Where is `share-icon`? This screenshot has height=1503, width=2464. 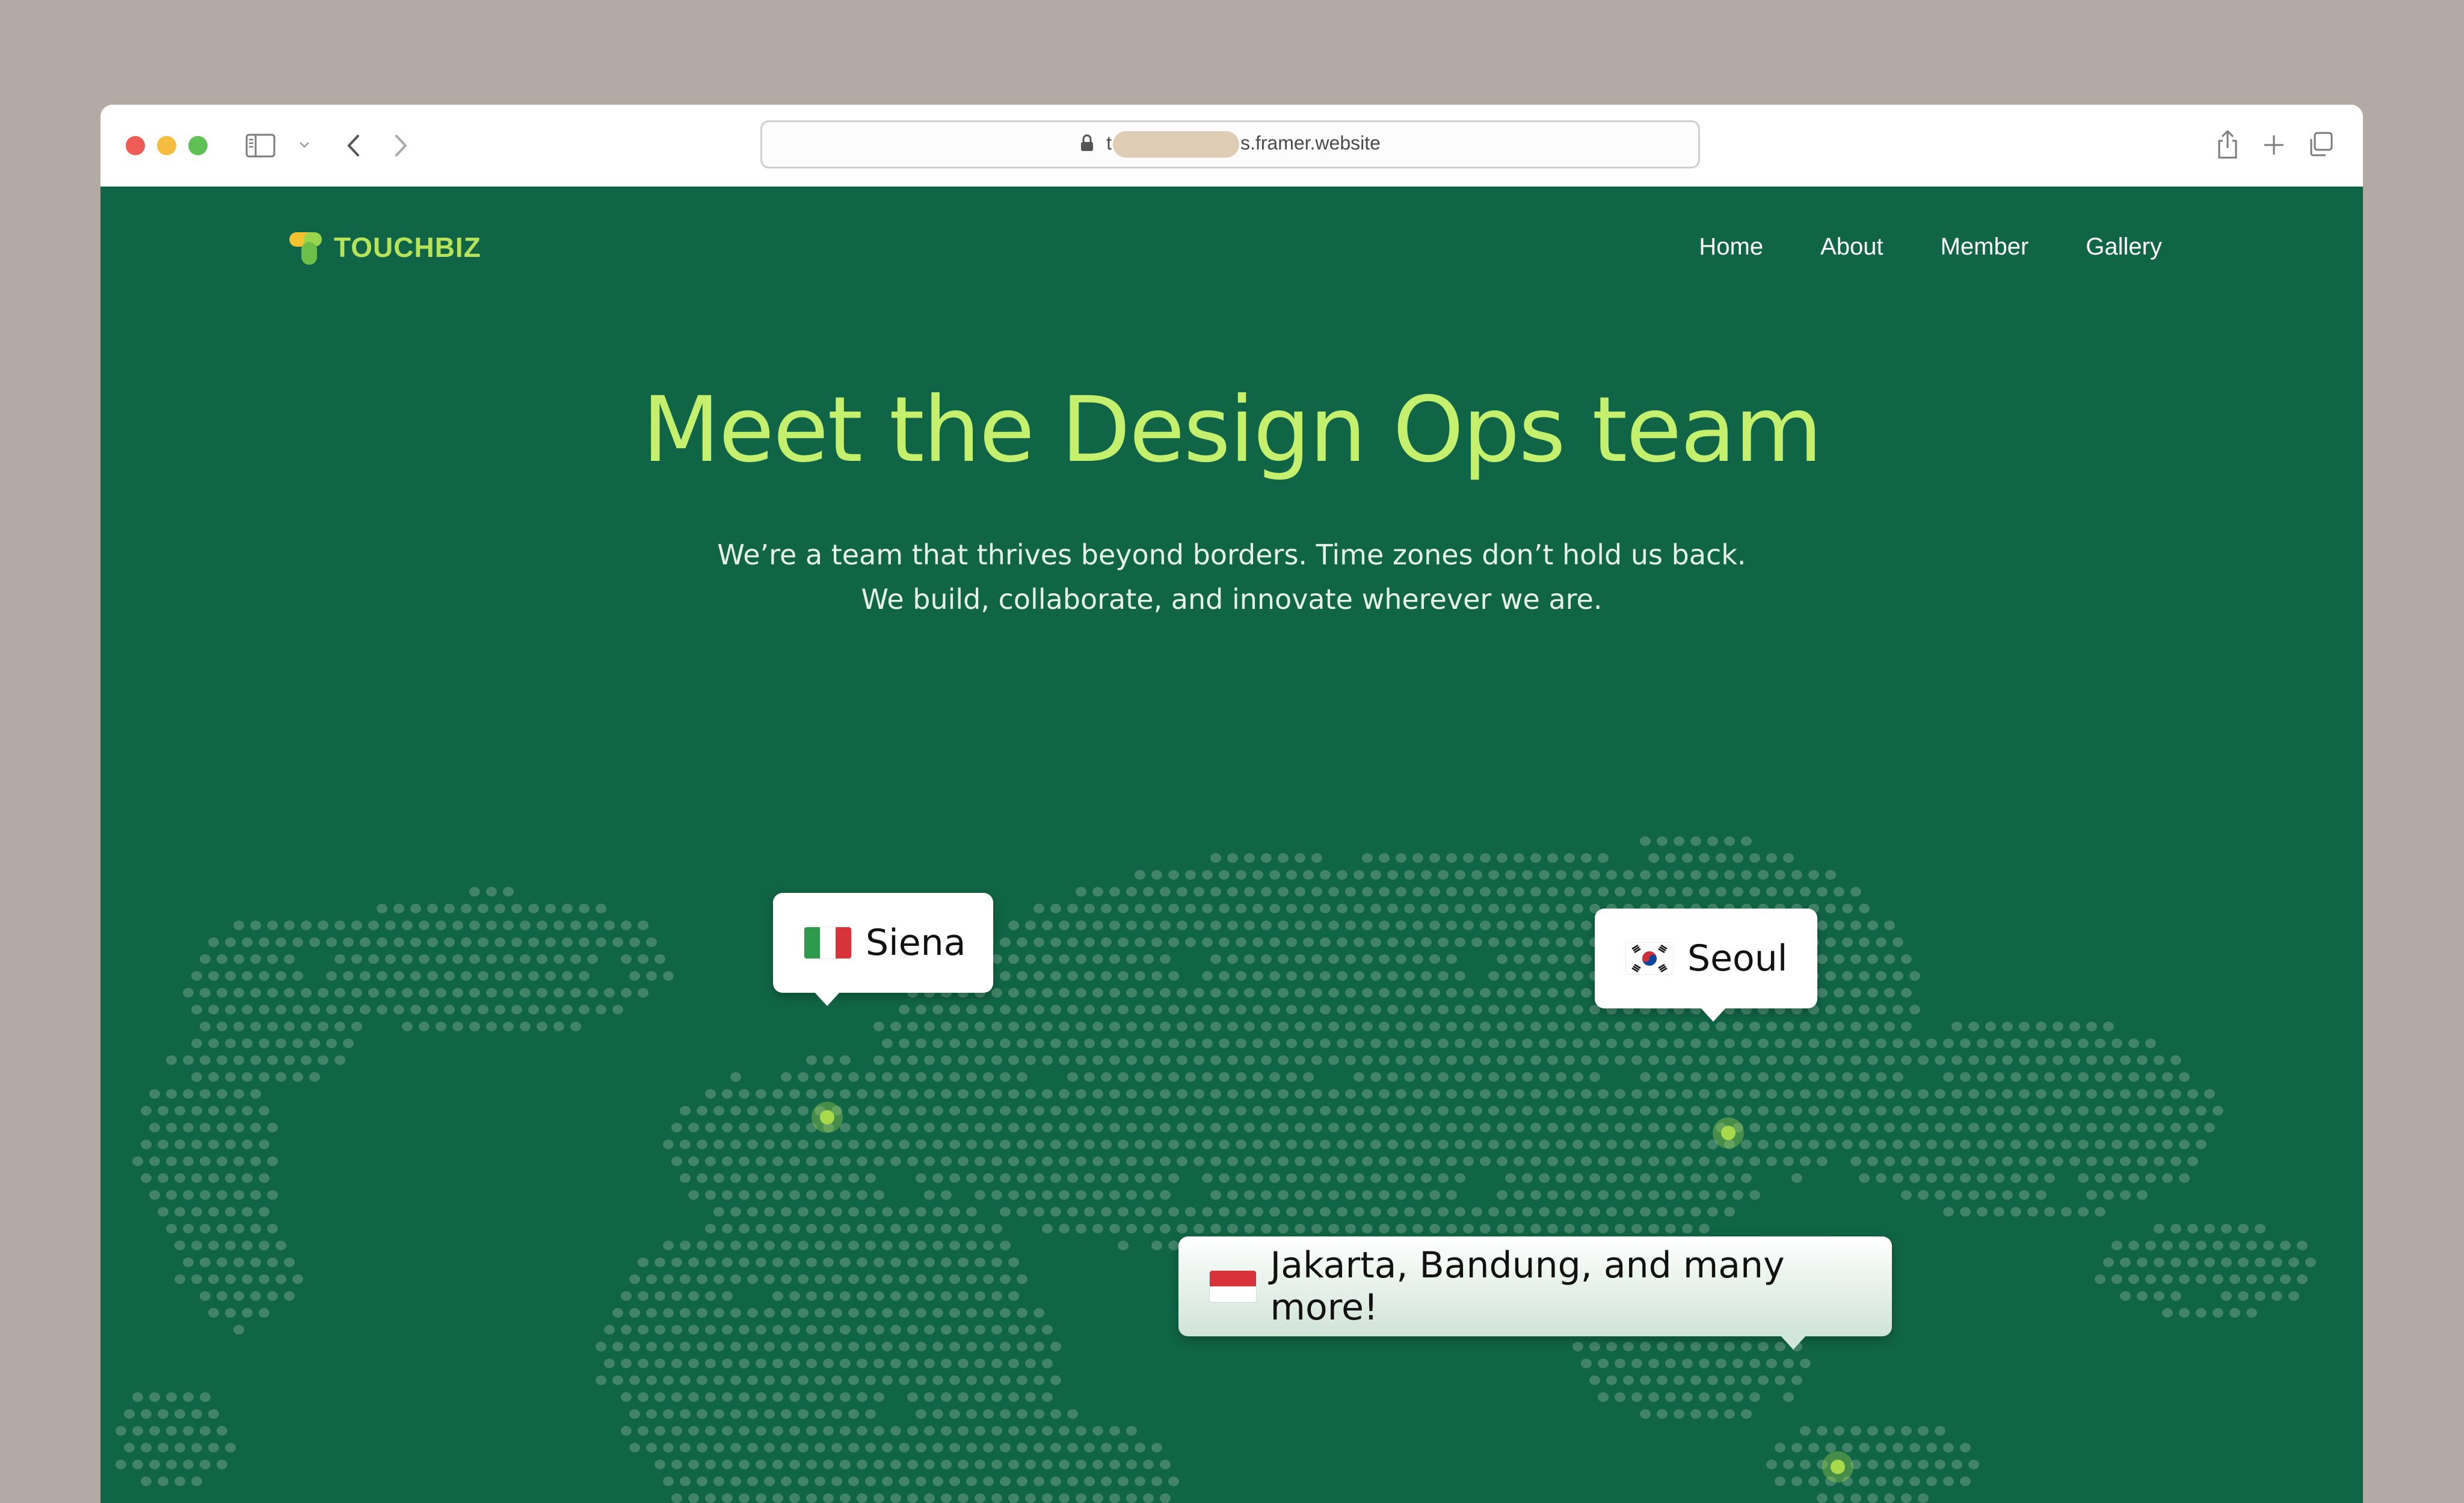 share-icon is located at coordinates (2227, 144).